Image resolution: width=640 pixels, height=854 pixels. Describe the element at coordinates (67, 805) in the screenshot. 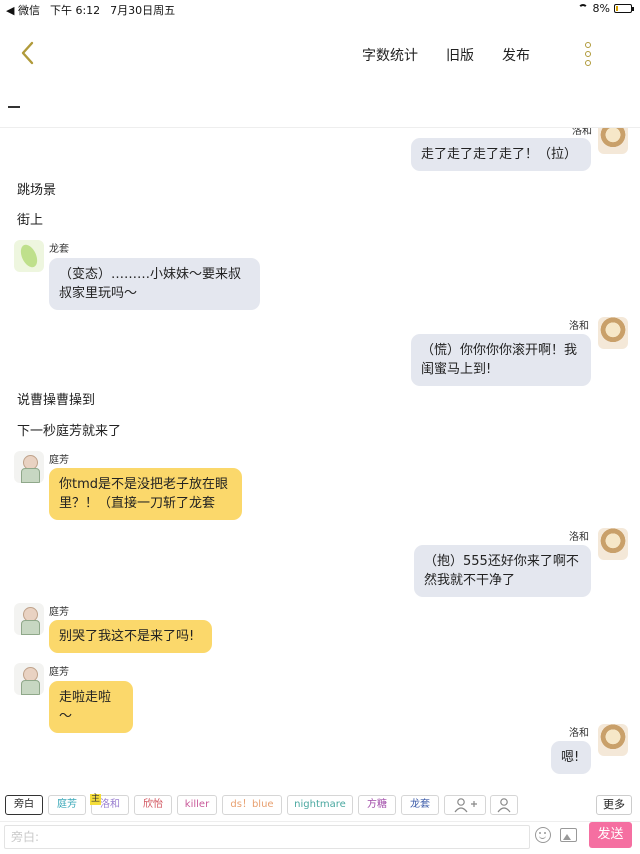

I see `role-chip-tingfang: 庭芳` at that location.